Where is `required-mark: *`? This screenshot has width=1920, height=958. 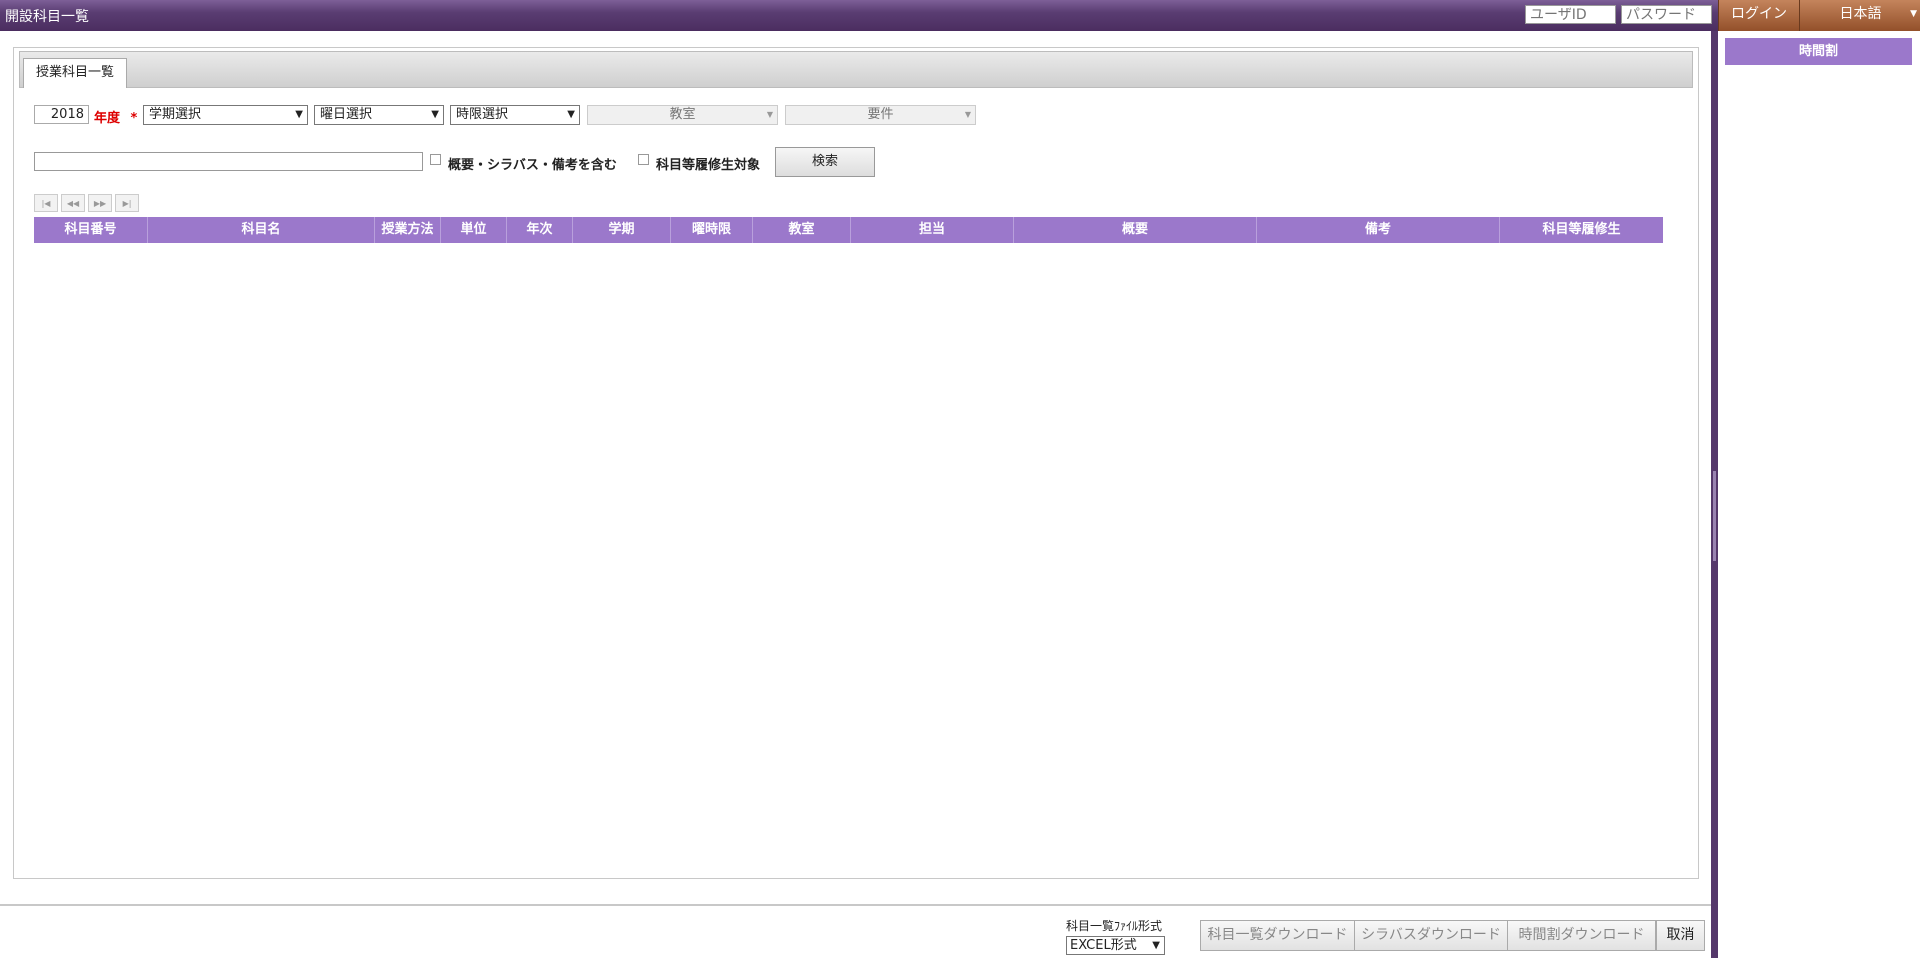 required-mark: * is located at coordinates (134, 118).